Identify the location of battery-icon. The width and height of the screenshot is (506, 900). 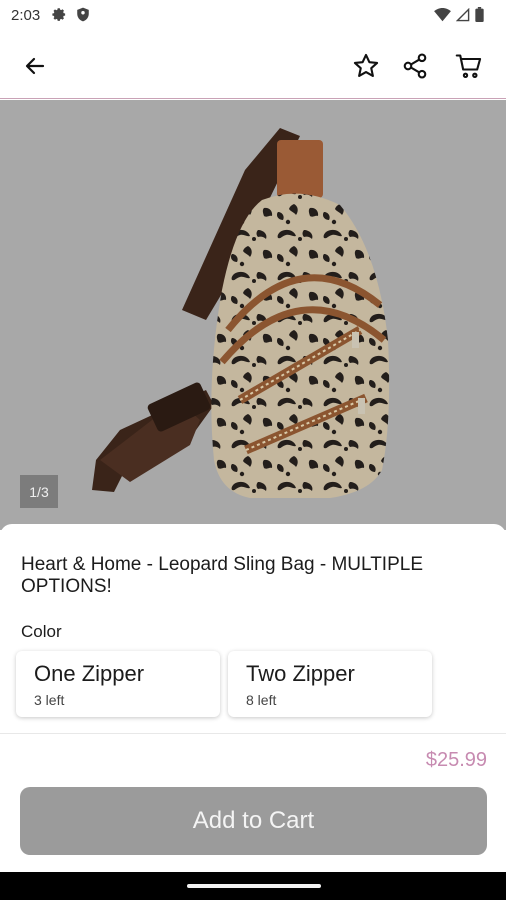
(479, 17).